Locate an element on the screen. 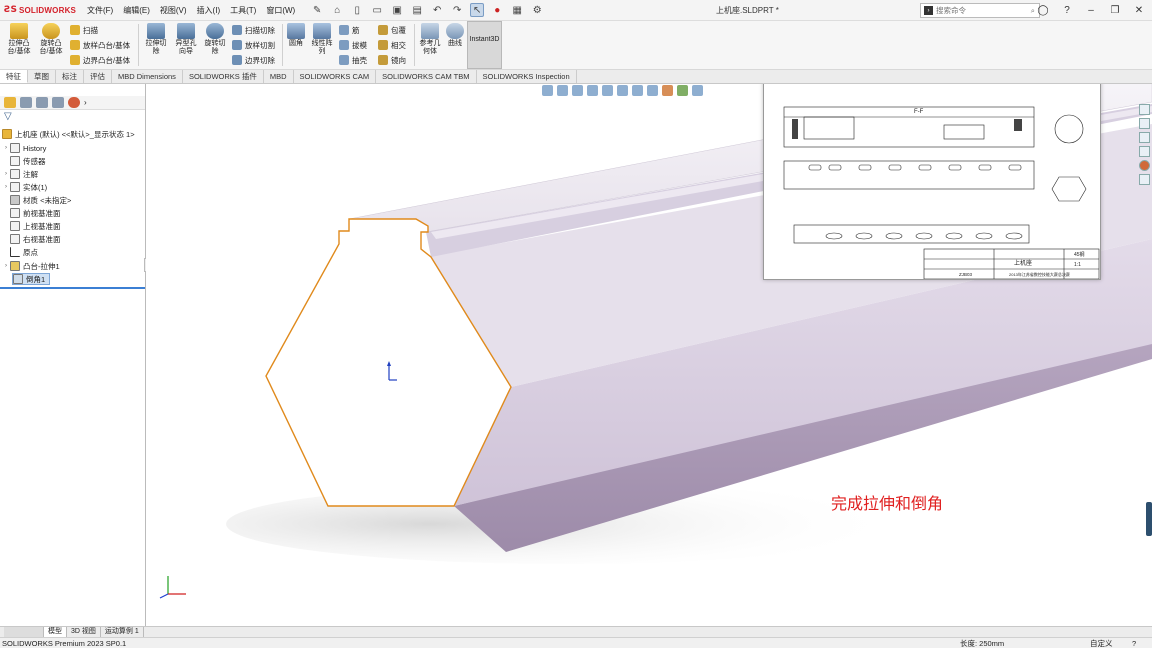 This screenshot has height=648, width=1152. extrude-cut-button: 拉伸切 除 is located at coordinates (156, 39).